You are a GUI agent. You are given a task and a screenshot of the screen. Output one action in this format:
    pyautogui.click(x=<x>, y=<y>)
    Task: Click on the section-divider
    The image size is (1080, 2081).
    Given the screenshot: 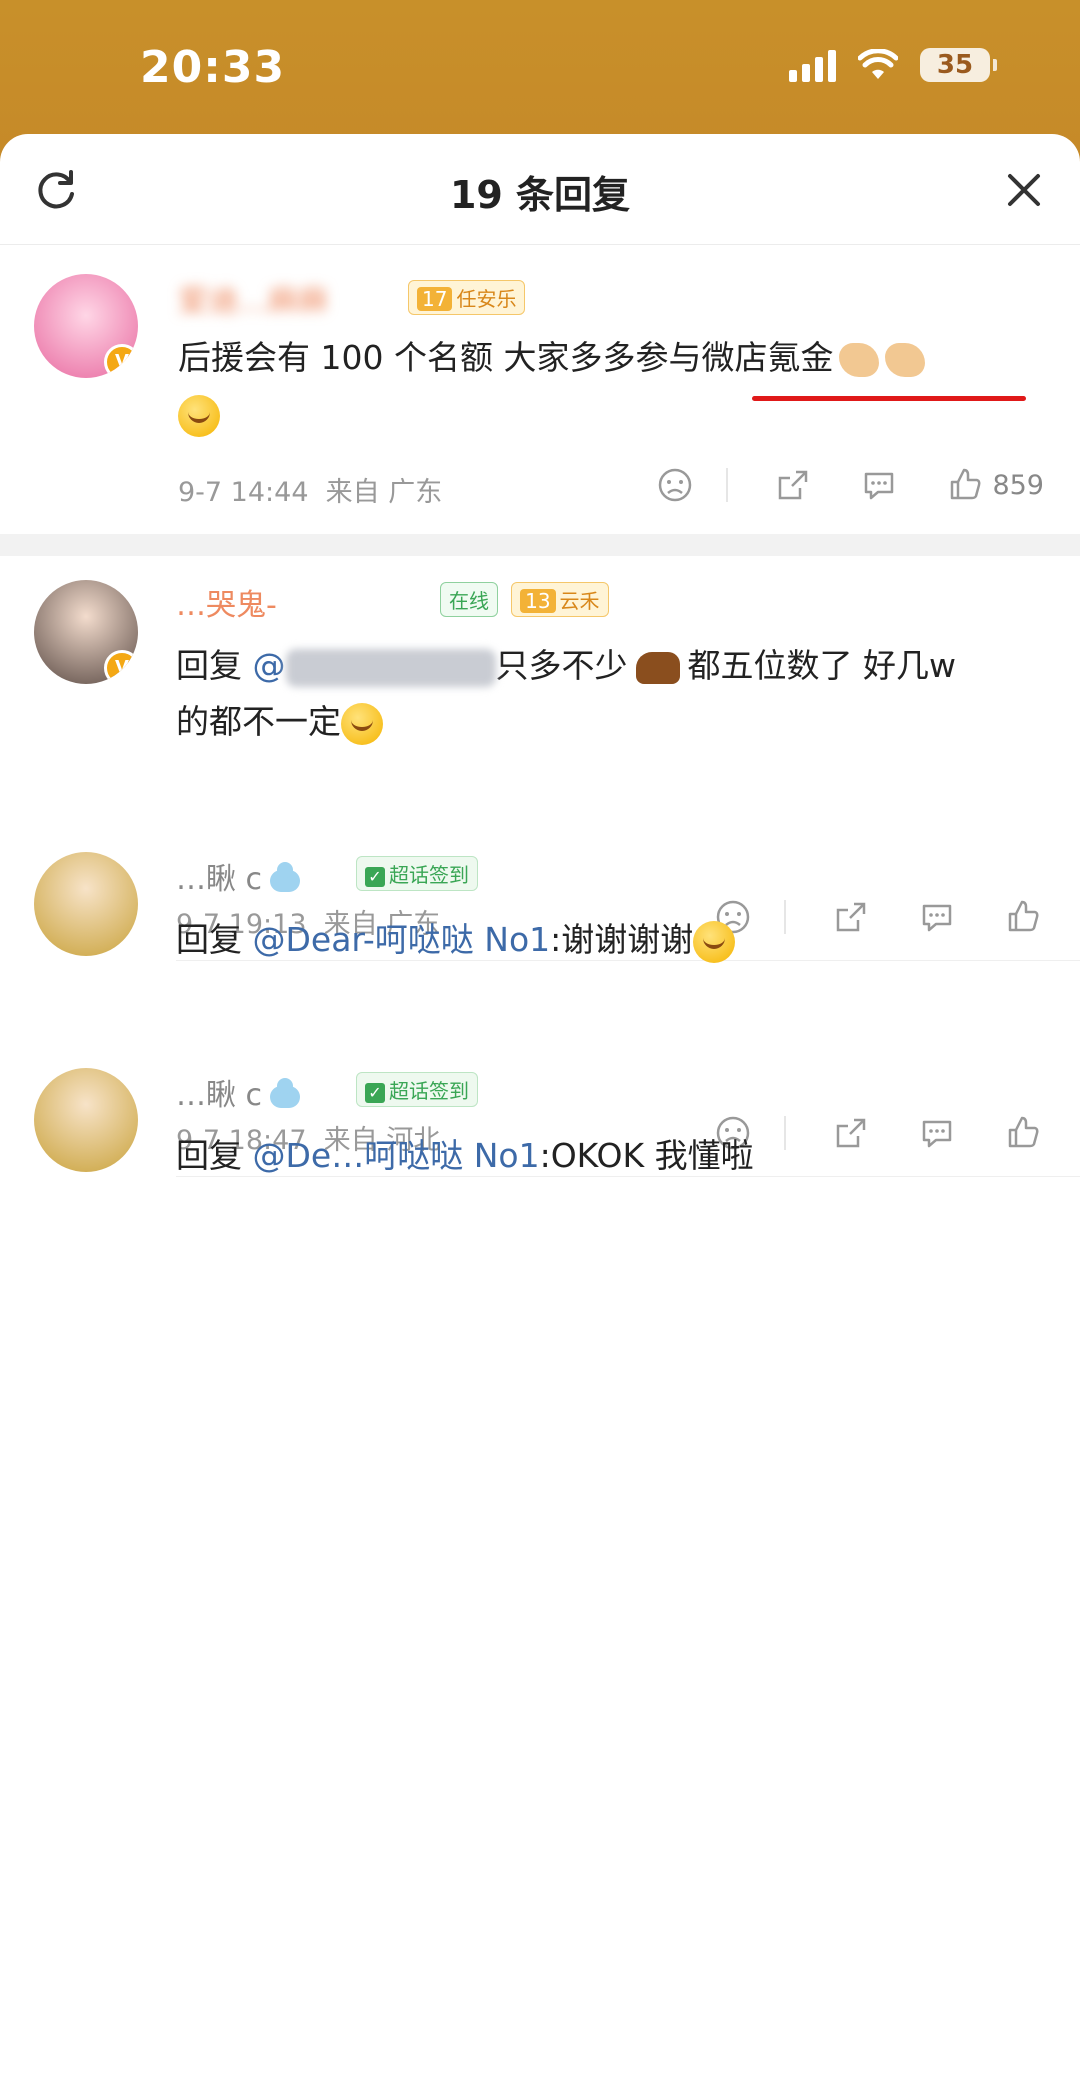 What is the action you would take?
    pyautogui.click(x=540, y=545)
    